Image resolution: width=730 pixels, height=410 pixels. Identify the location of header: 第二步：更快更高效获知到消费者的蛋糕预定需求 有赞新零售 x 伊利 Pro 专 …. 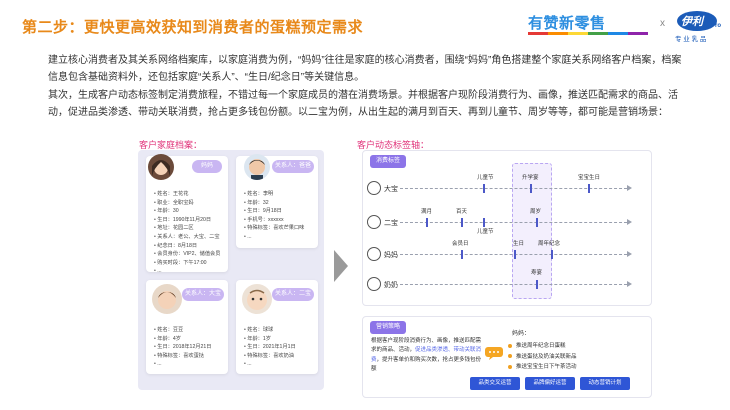
(365, 24).